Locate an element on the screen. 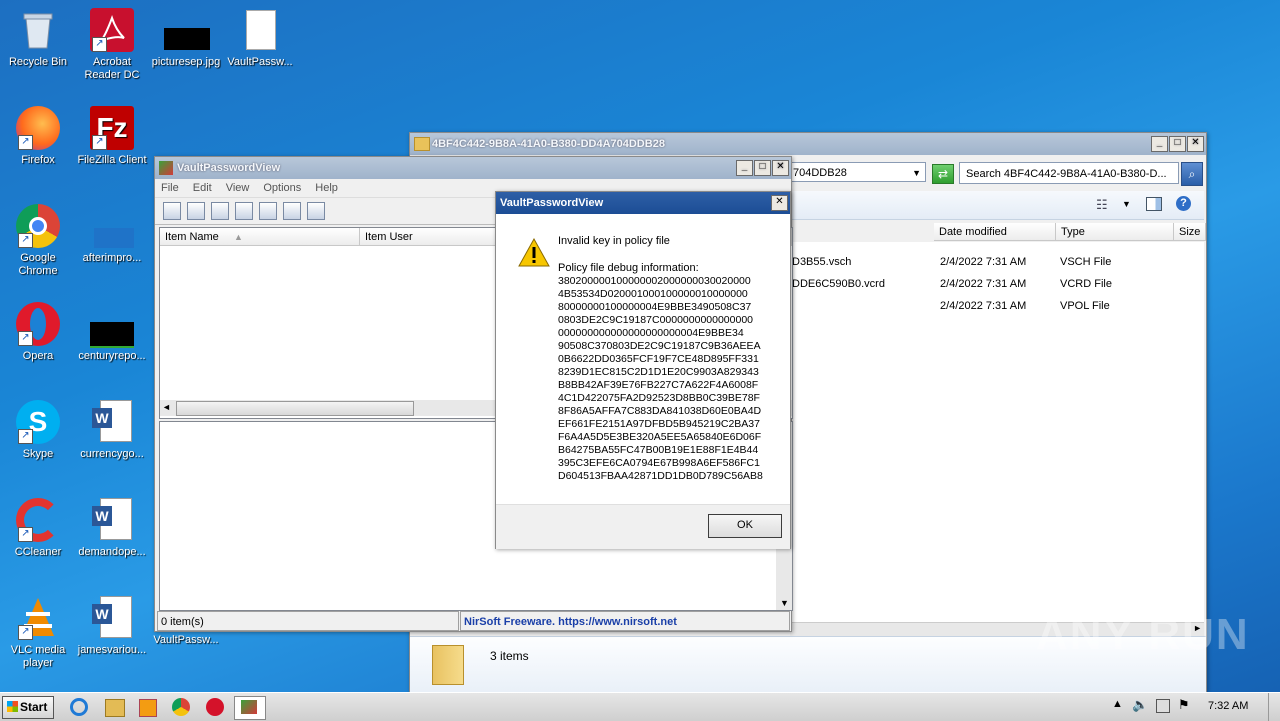 This screenshot has width=1280, height=721. window-title: VaultPasswordView is located at coordinates (229, 168).